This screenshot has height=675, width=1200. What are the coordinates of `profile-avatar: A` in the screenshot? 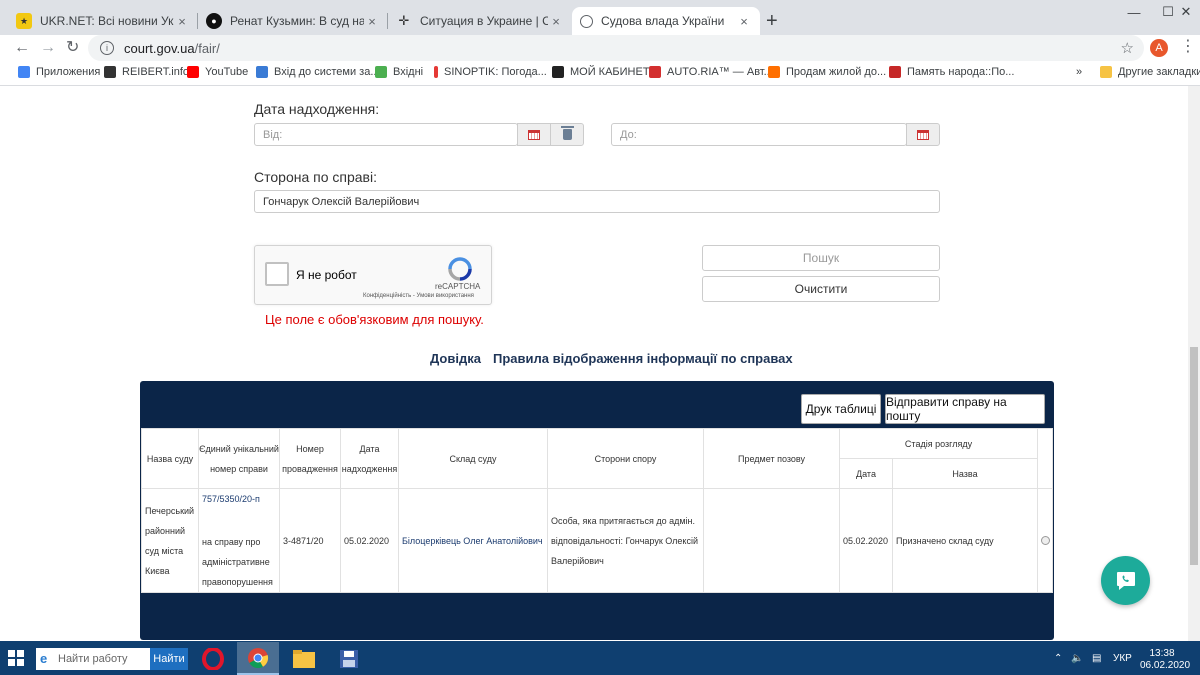 It's located at (1159, 48).